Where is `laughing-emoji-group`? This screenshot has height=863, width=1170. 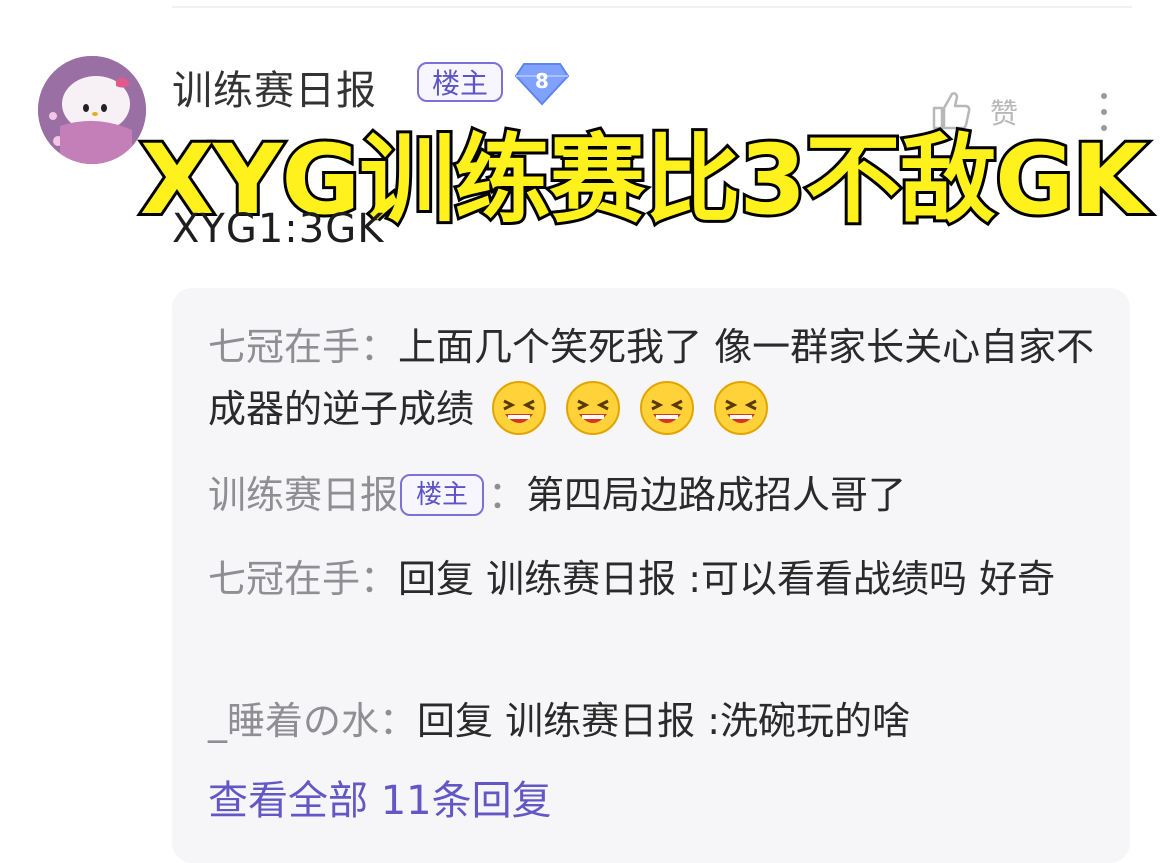 laughing-emoji-group is located at coordinates (622, 407).